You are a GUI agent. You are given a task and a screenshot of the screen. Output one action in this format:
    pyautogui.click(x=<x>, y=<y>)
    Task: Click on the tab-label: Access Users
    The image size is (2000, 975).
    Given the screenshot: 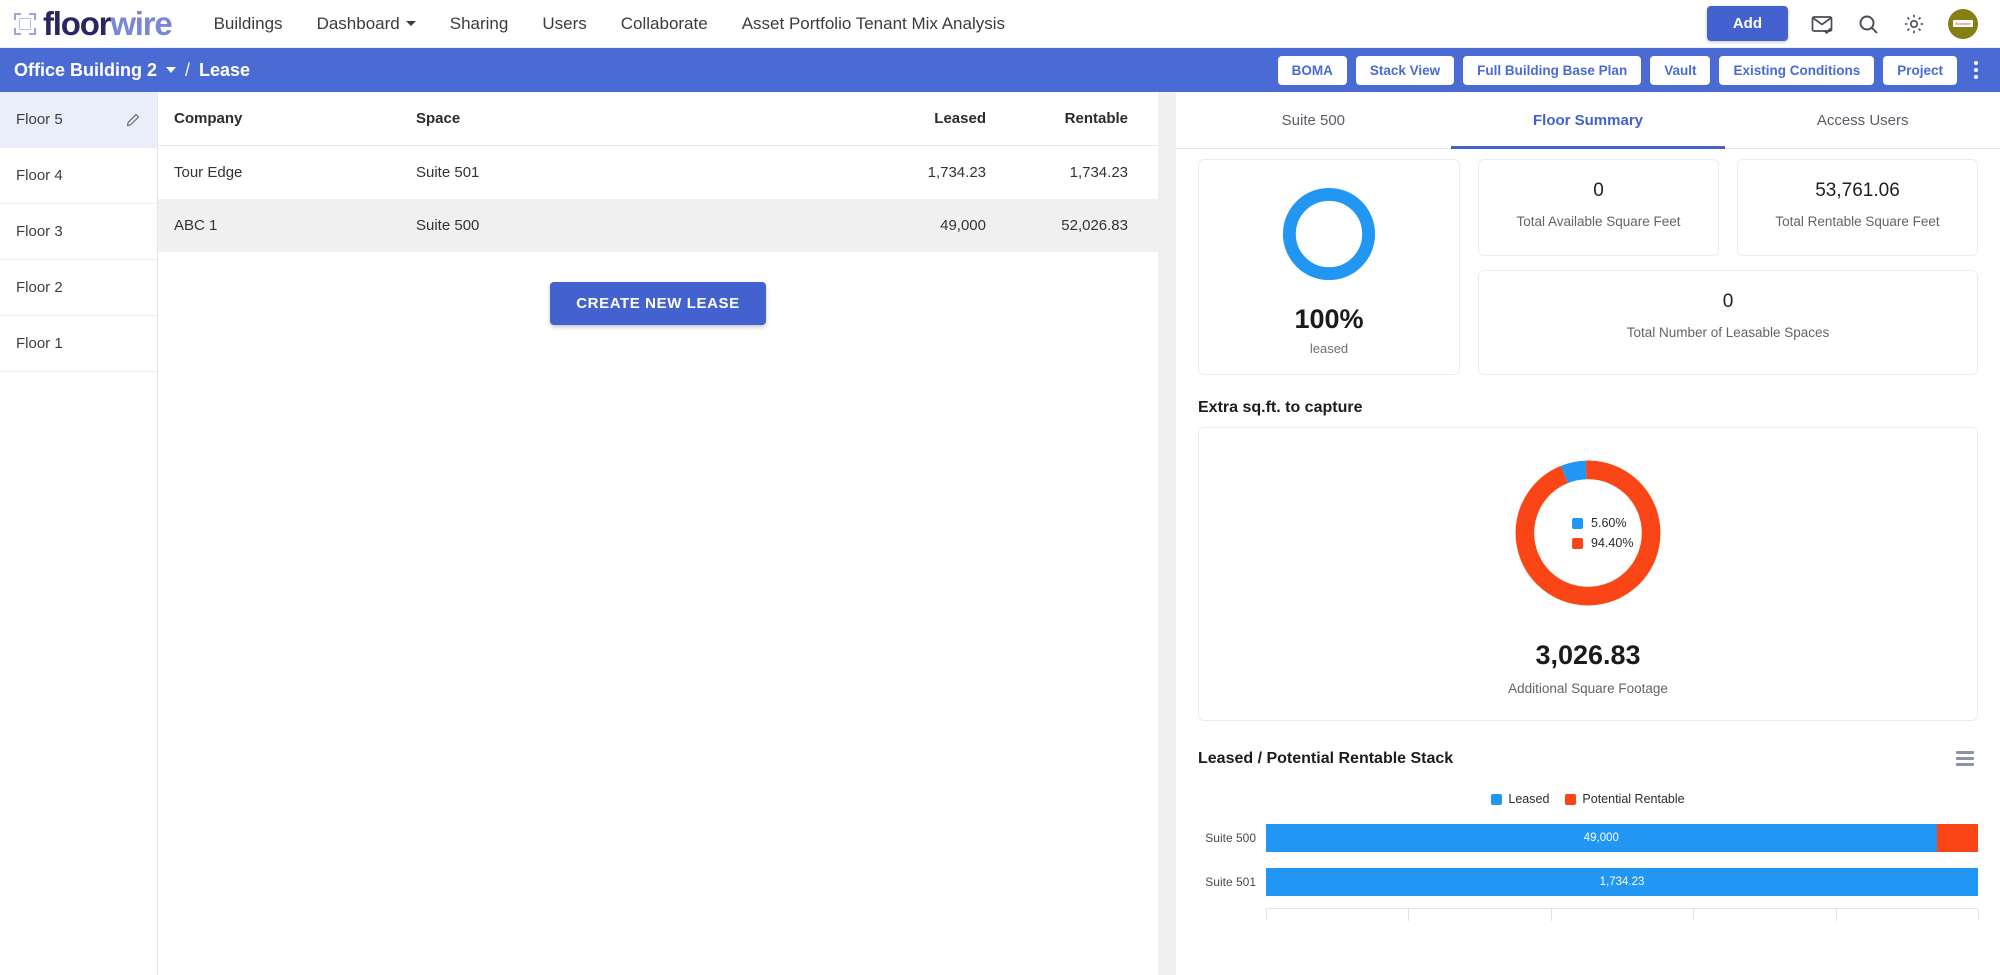 What is the action you would take?
    pyautogui.click(x=1862, y=120)
    